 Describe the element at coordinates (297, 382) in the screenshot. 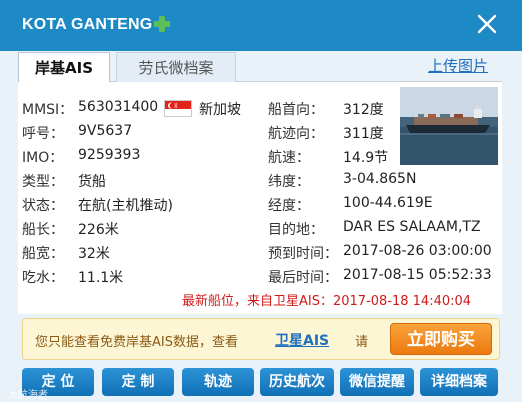

I see `voyage-history-button: 历史航次` at that location.